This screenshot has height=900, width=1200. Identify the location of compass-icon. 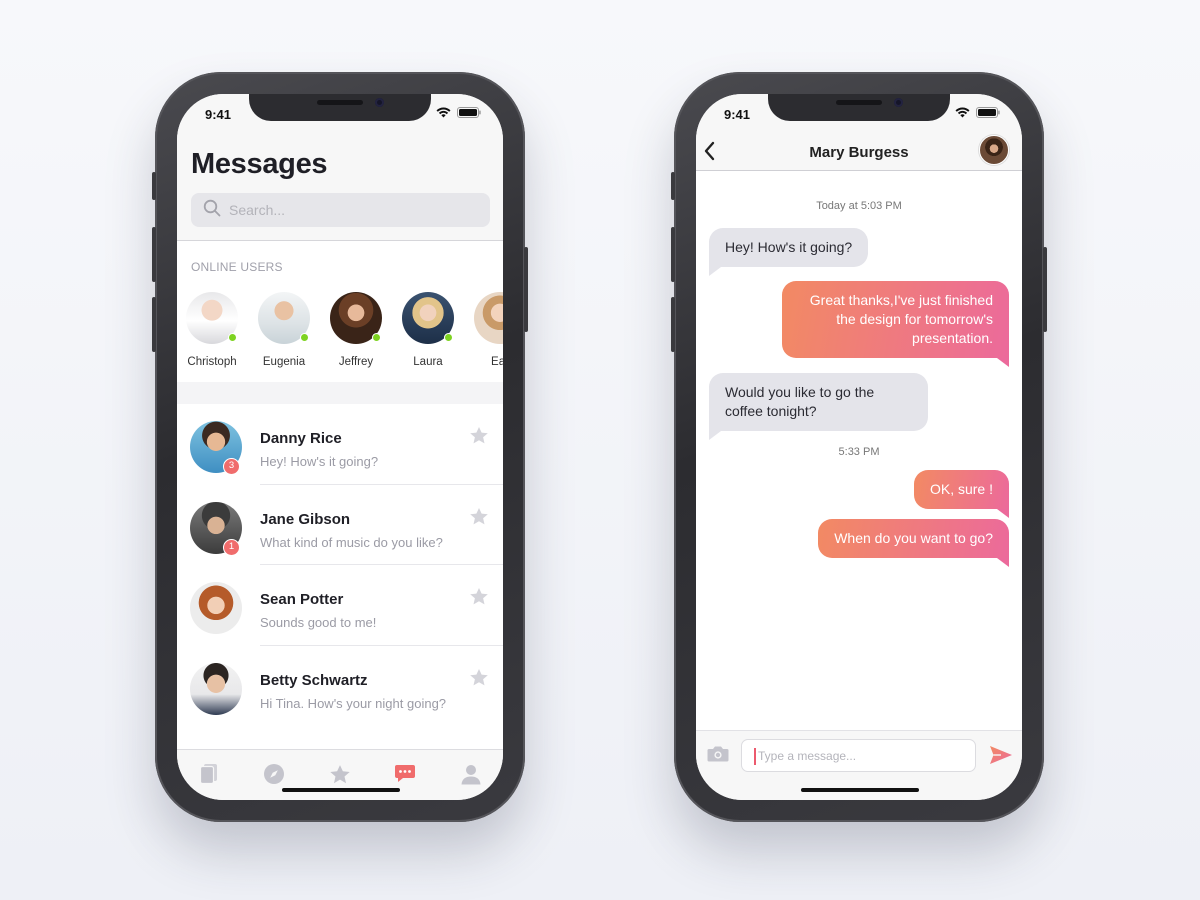
(274, 774).